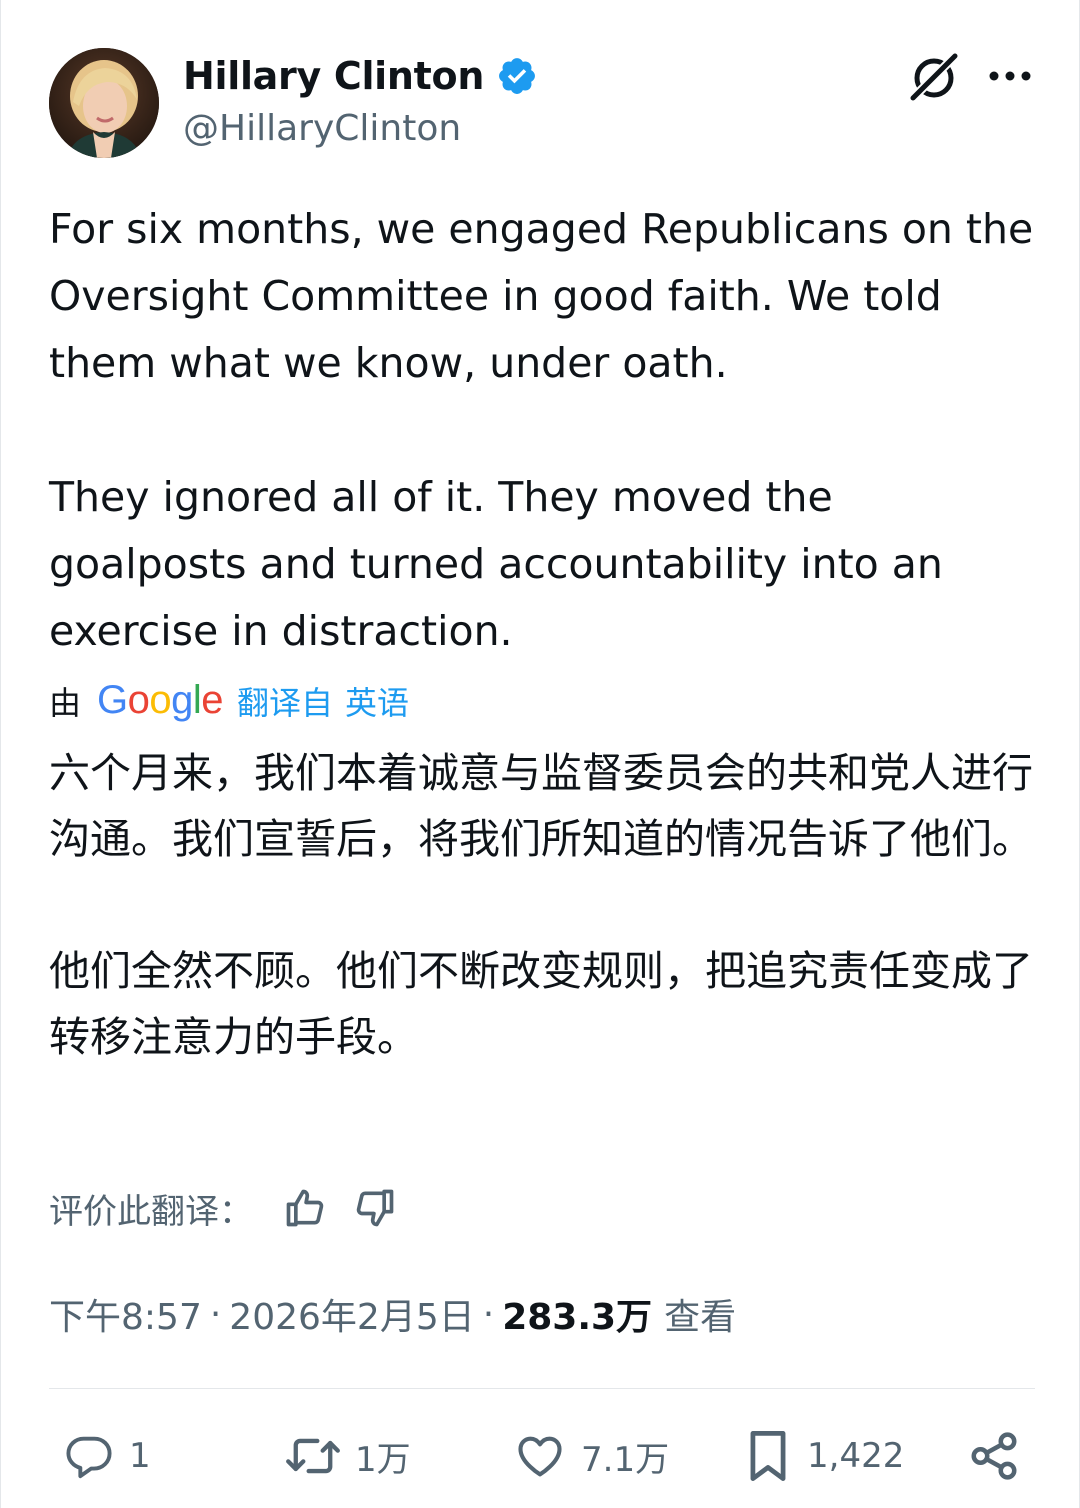  I want to click on google-logo: Google, so click(160, 700).